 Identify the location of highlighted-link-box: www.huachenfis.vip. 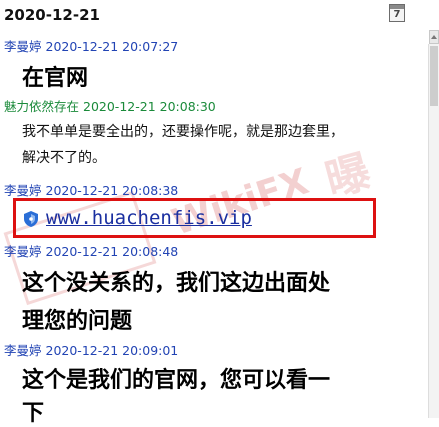
(194, 218).